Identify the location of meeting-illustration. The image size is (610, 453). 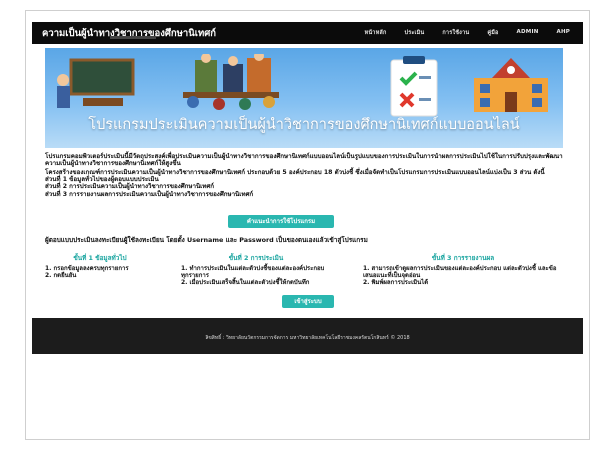
(231, 82).